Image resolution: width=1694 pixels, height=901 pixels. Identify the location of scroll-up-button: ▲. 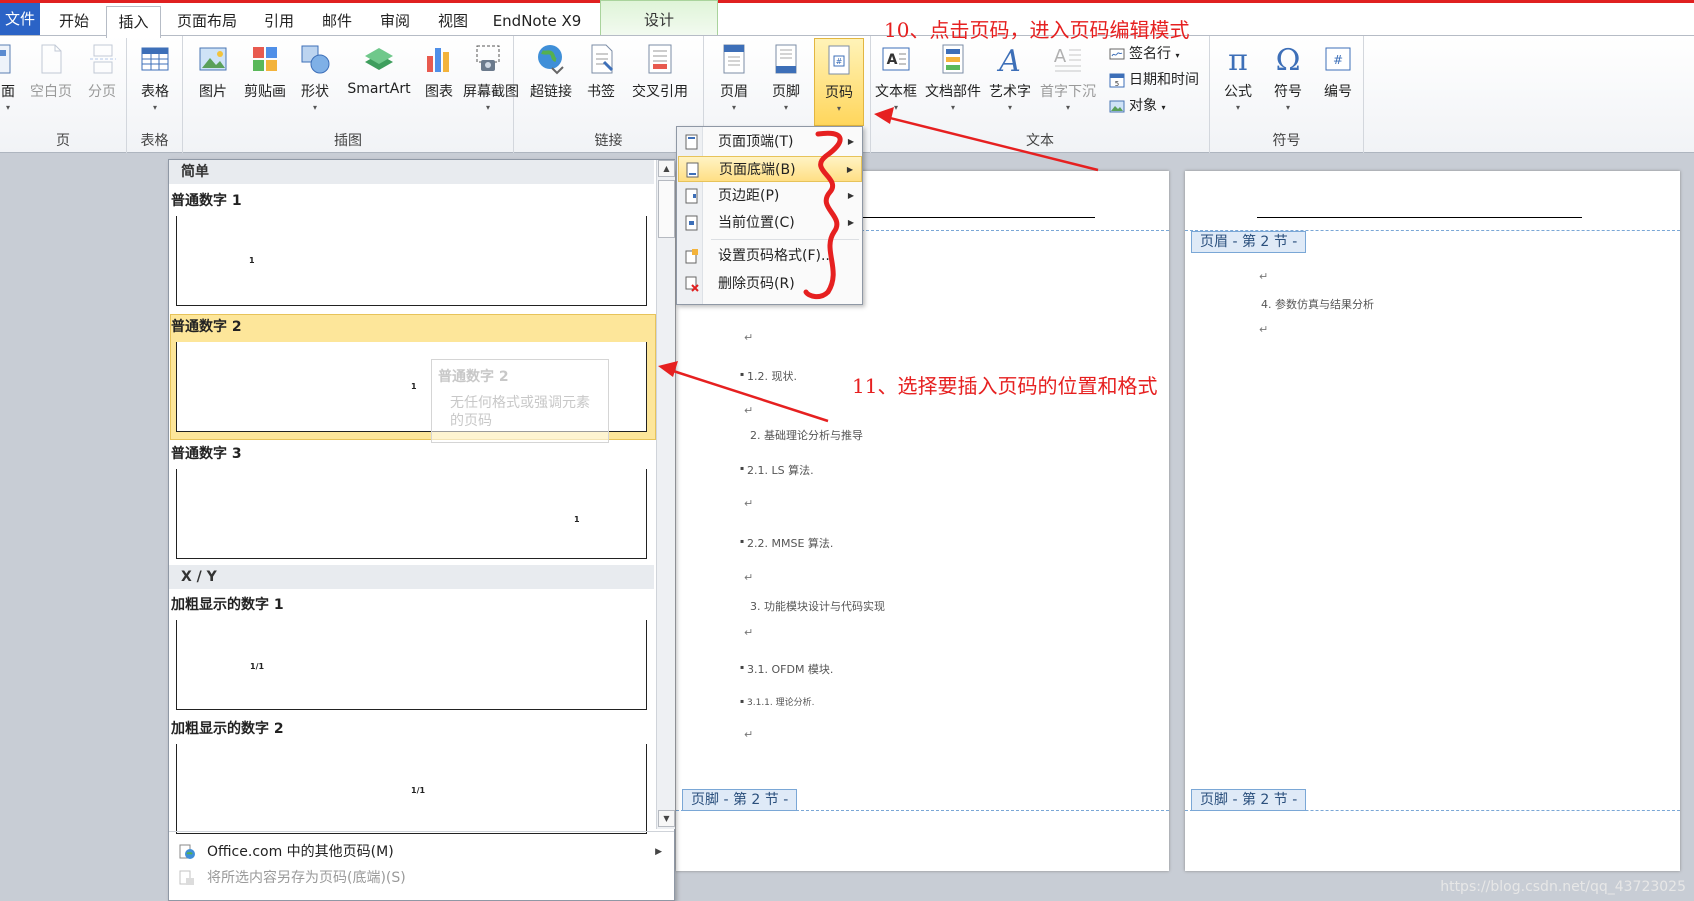
(666, 168).